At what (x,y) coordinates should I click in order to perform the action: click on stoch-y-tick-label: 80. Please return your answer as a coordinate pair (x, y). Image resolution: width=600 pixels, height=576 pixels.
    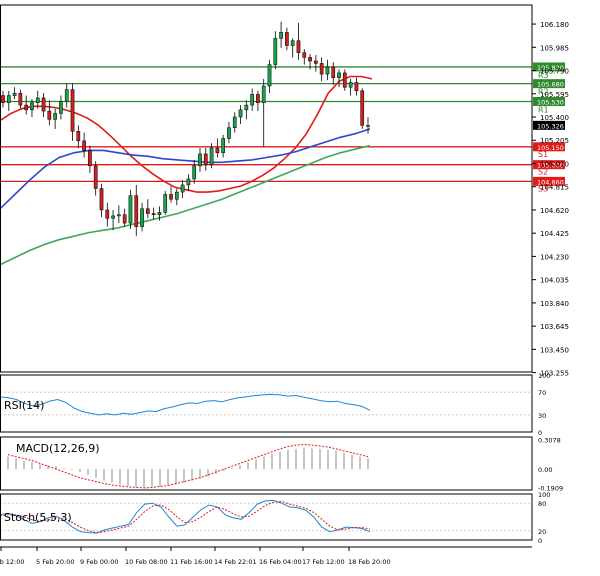
    Looking at the image, I should click on (542, 504).